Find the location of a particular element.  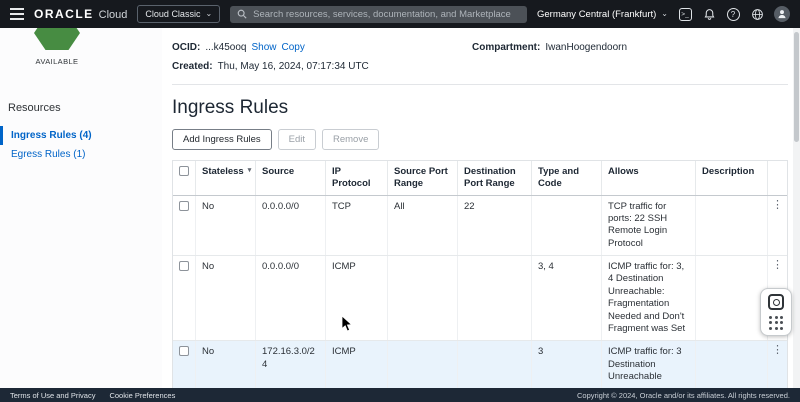

region-label: Germany Central (Frankfurt) is located at coordinates (596, 14).